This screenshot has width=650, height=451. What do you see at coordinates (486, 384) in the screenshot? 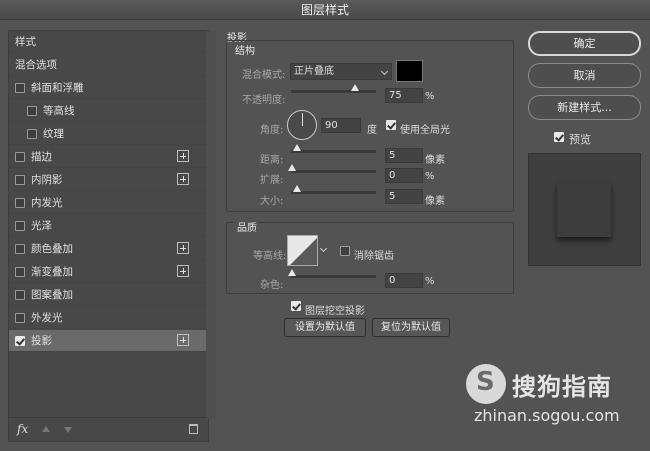
I see `sogou-logo-icon: S` at bounding box center [486, 384].